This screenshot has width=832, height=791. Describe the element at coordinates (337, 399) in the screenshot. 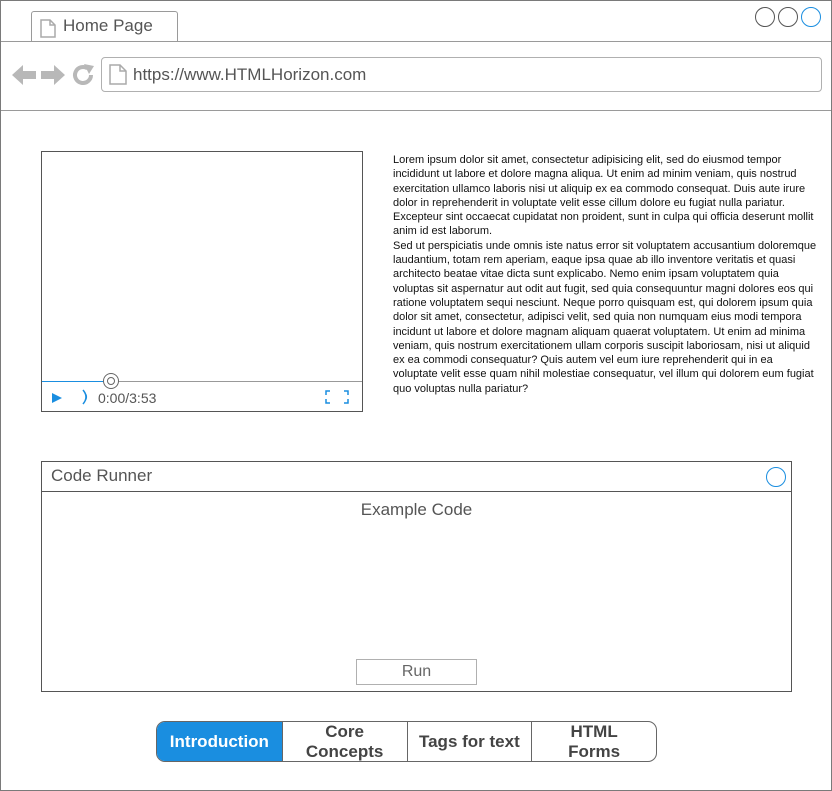

I see `fullscreen-icon` at that location.